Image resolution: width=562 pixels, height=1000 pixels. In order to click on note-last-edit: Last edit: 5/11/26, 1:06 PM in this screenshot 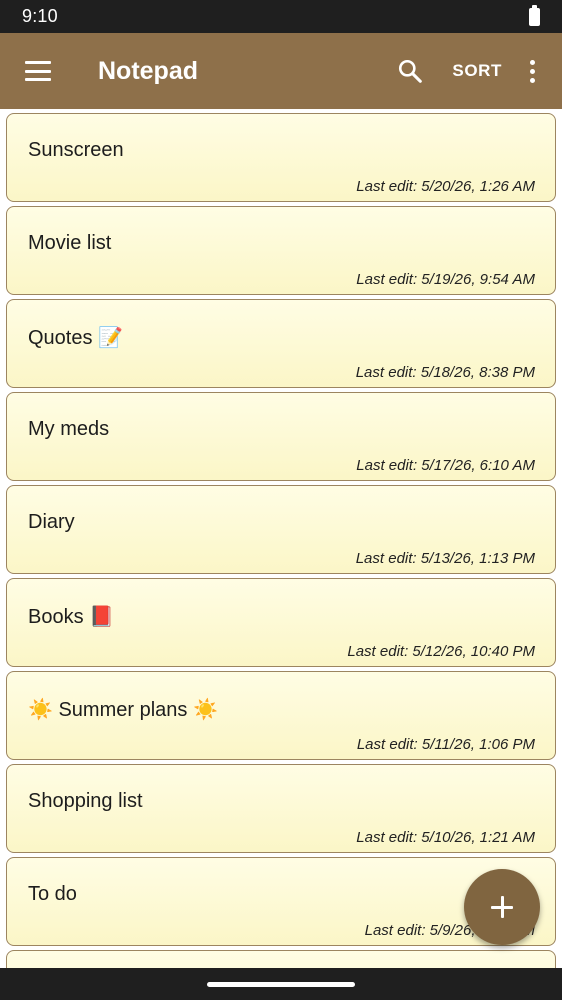, I will do `click(445, 744)`.